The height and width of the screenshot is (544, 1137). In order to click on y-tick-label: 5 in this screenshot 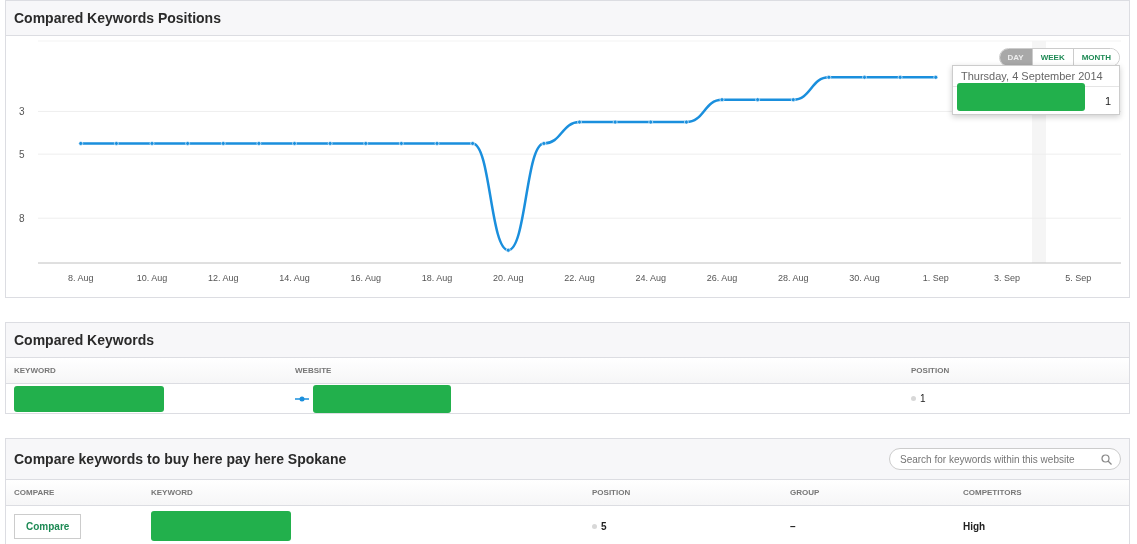, I will do `click(22, 155)`.